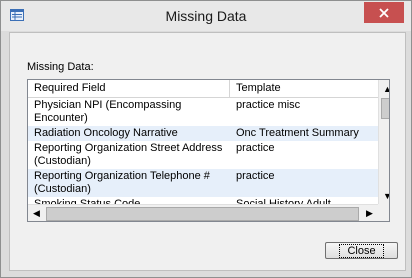 Image resolution: width=412 pixels, height=278 pixels. Describe the element at coordinates (129, 88) in the screenshot. I see `column-header-required-field: Required Field` at that location.